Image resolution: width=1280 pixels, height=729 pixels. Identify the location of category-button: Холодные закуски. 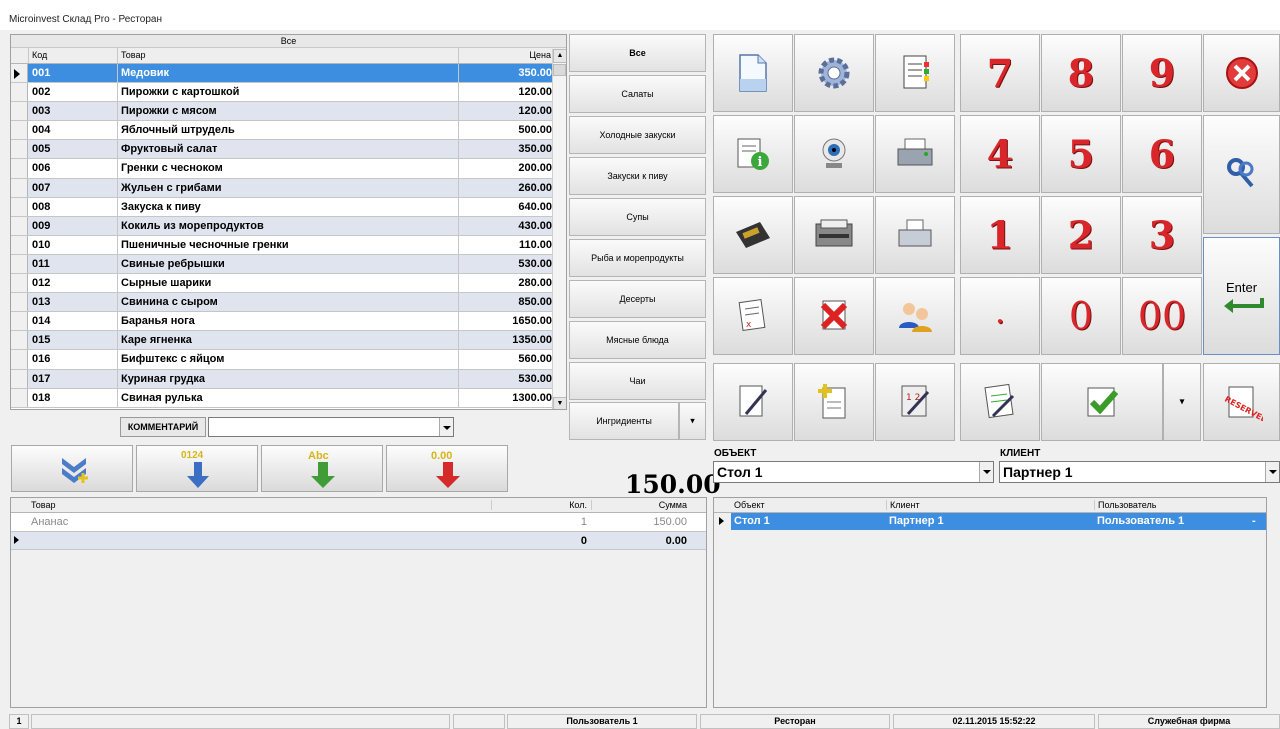
(637, 135).